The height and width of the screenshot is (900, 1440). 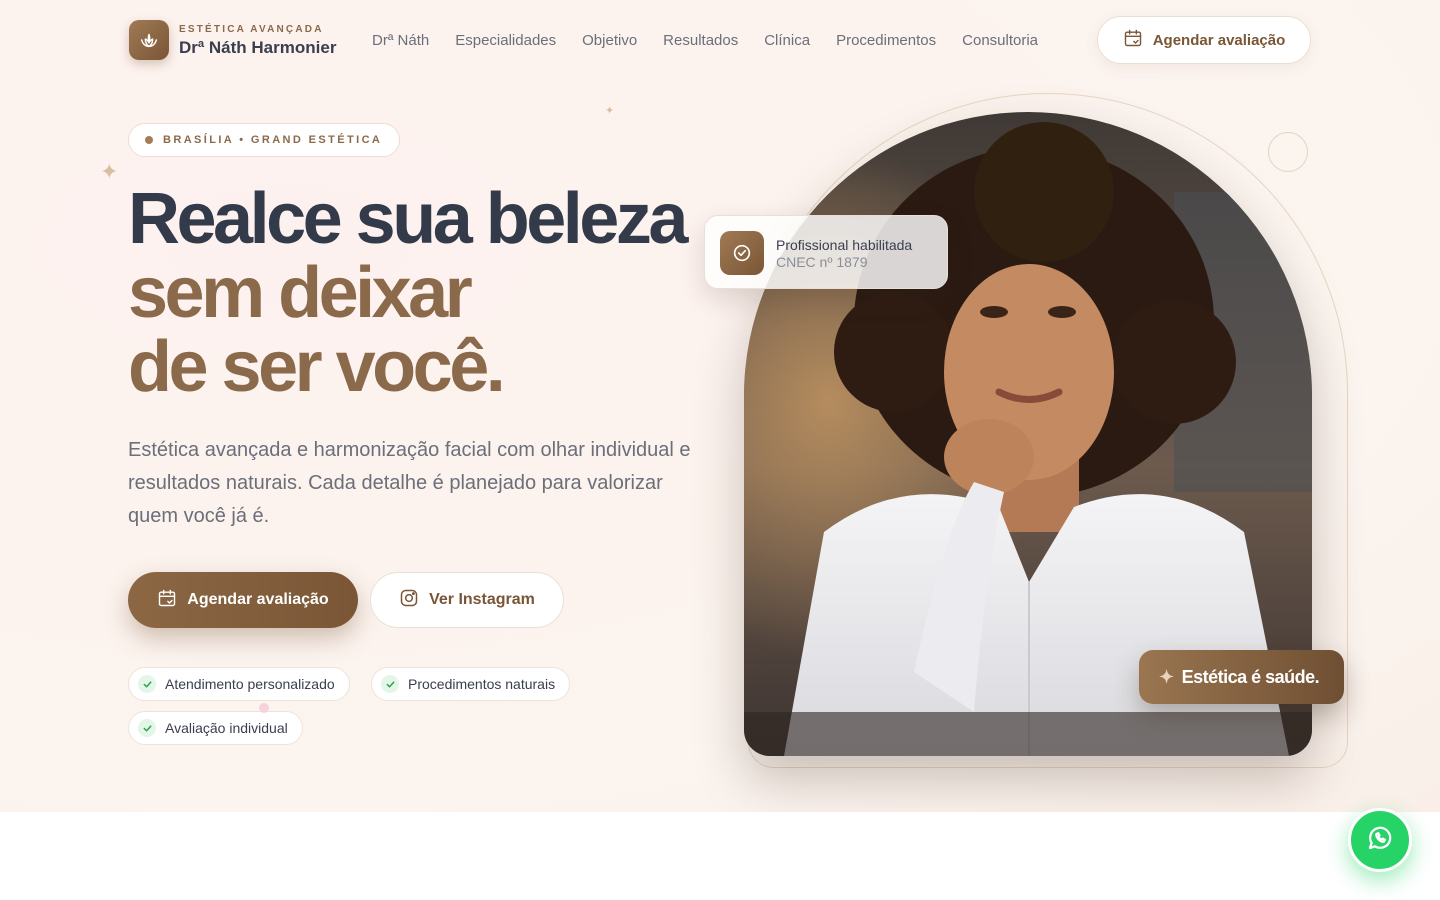 I want to click on nav-item-consultoria: Consultoria, so click(x=1000, y=40).